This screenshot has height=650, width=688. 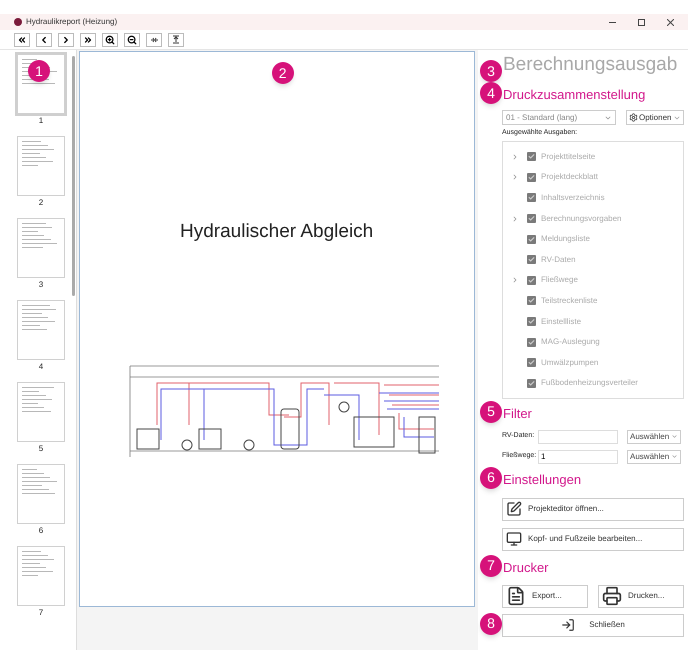 What do you see at coordinates (41, 203) in the screenshot?
I see `page-number: 2` at bounding box center [41, 203].